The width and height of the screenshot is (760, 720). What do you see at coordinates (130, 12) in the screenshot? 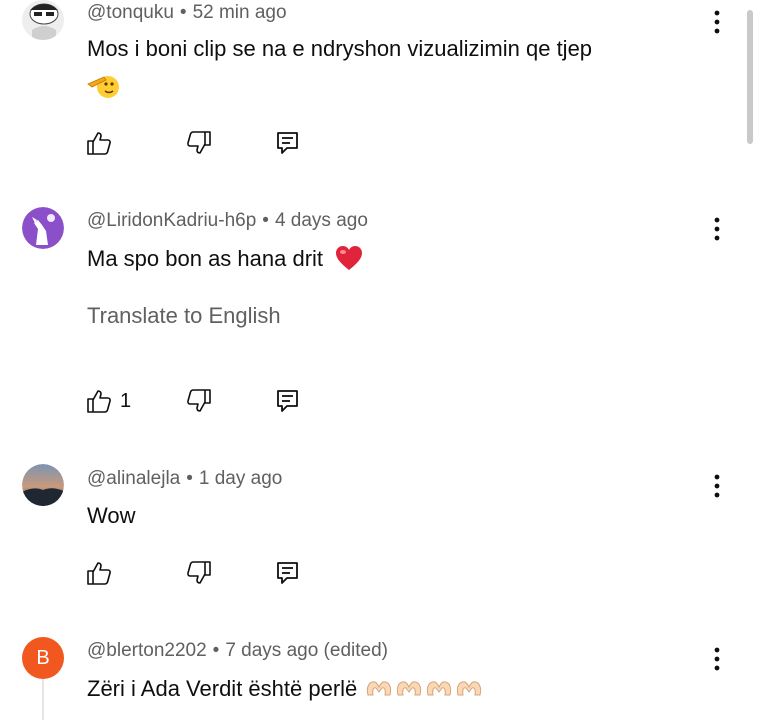
I see `comment-author: @tonquku` at bounding box center [130, 12].